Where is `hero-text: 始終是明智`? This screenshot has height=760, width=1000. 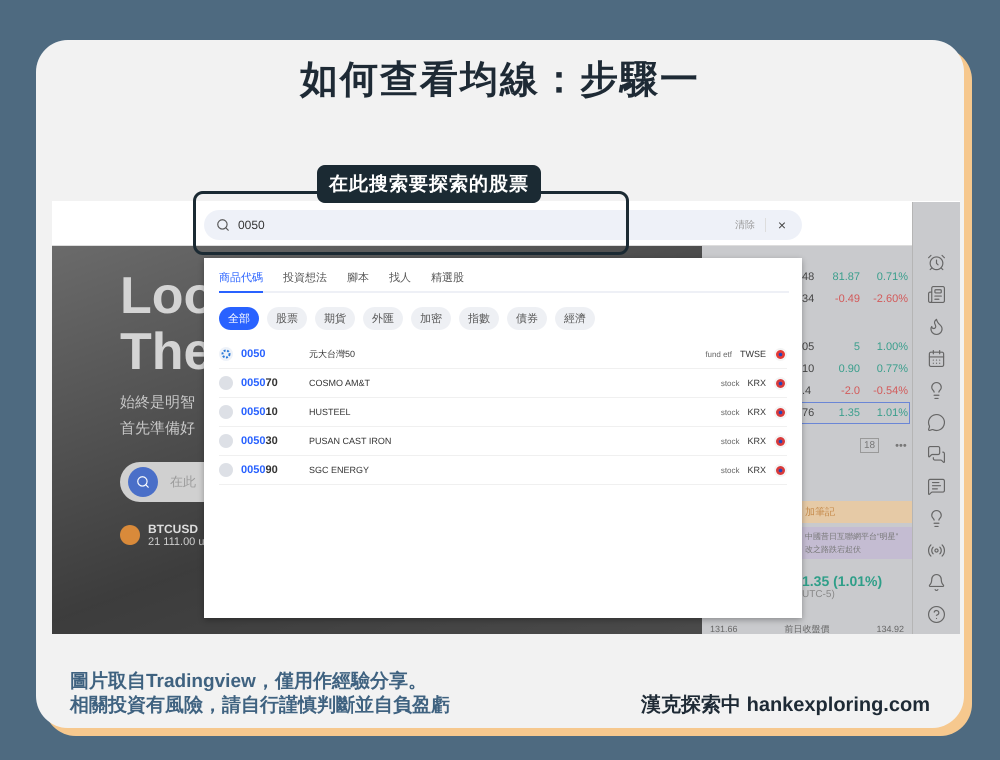 hero-text: 始終是明智 is located at coordinates (157, 403).